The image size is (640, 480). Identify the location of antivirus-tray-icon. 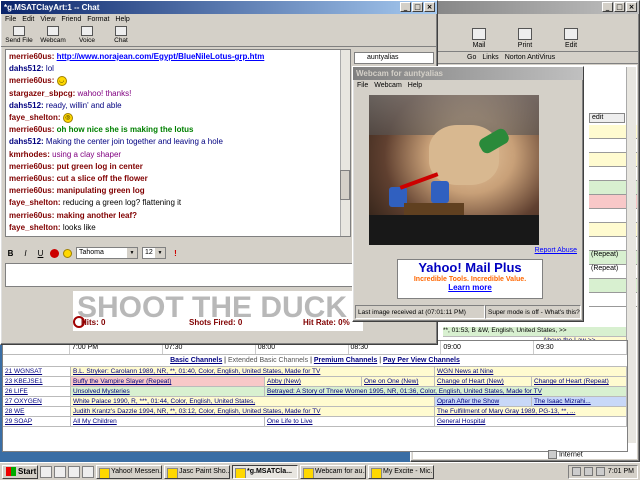
(600, 471).